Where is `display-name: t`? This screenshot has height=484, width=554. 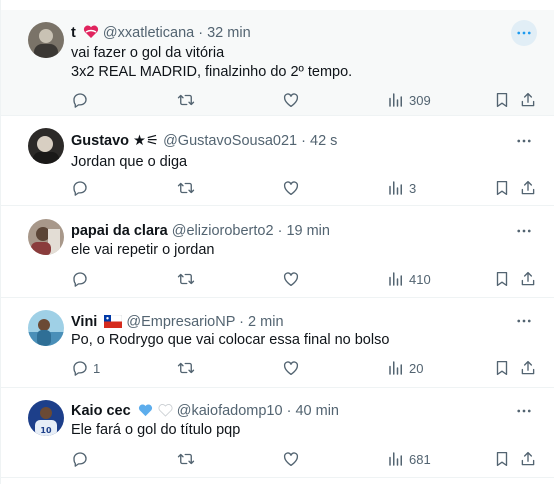
display-name: t is located at coordinates (73, 33).